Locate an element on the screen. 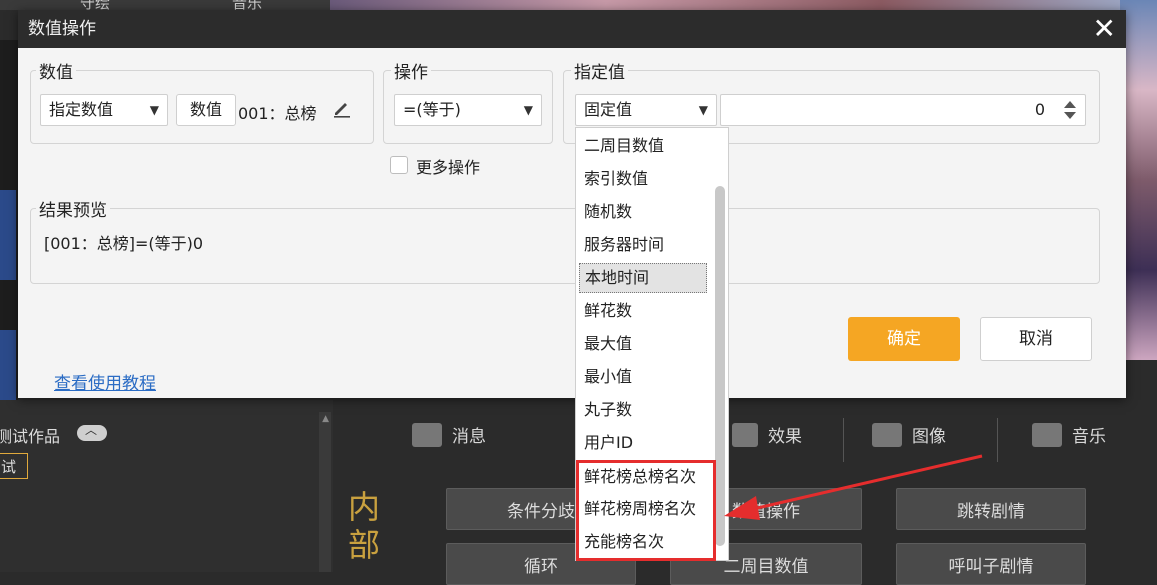  tutorial-link: 查看使用教程 is located at coordinates (105, 381).